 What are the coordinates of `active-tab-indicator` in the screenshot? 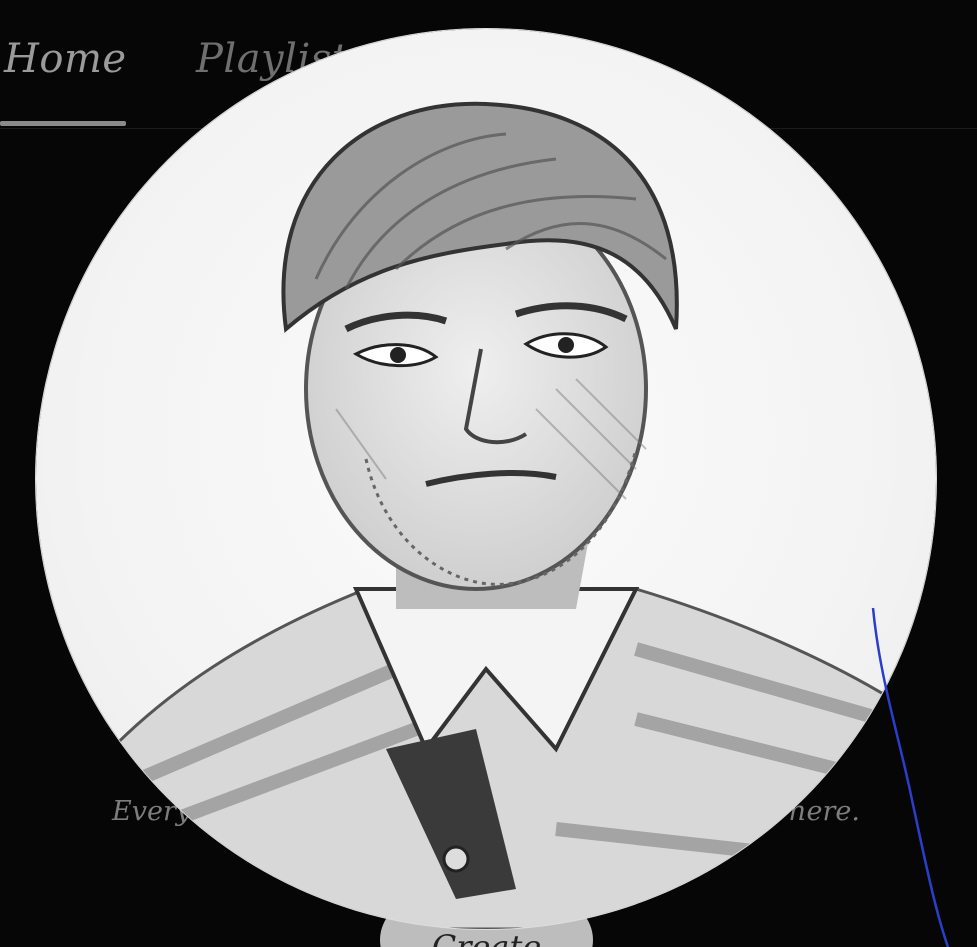 It's located at (63, 123).